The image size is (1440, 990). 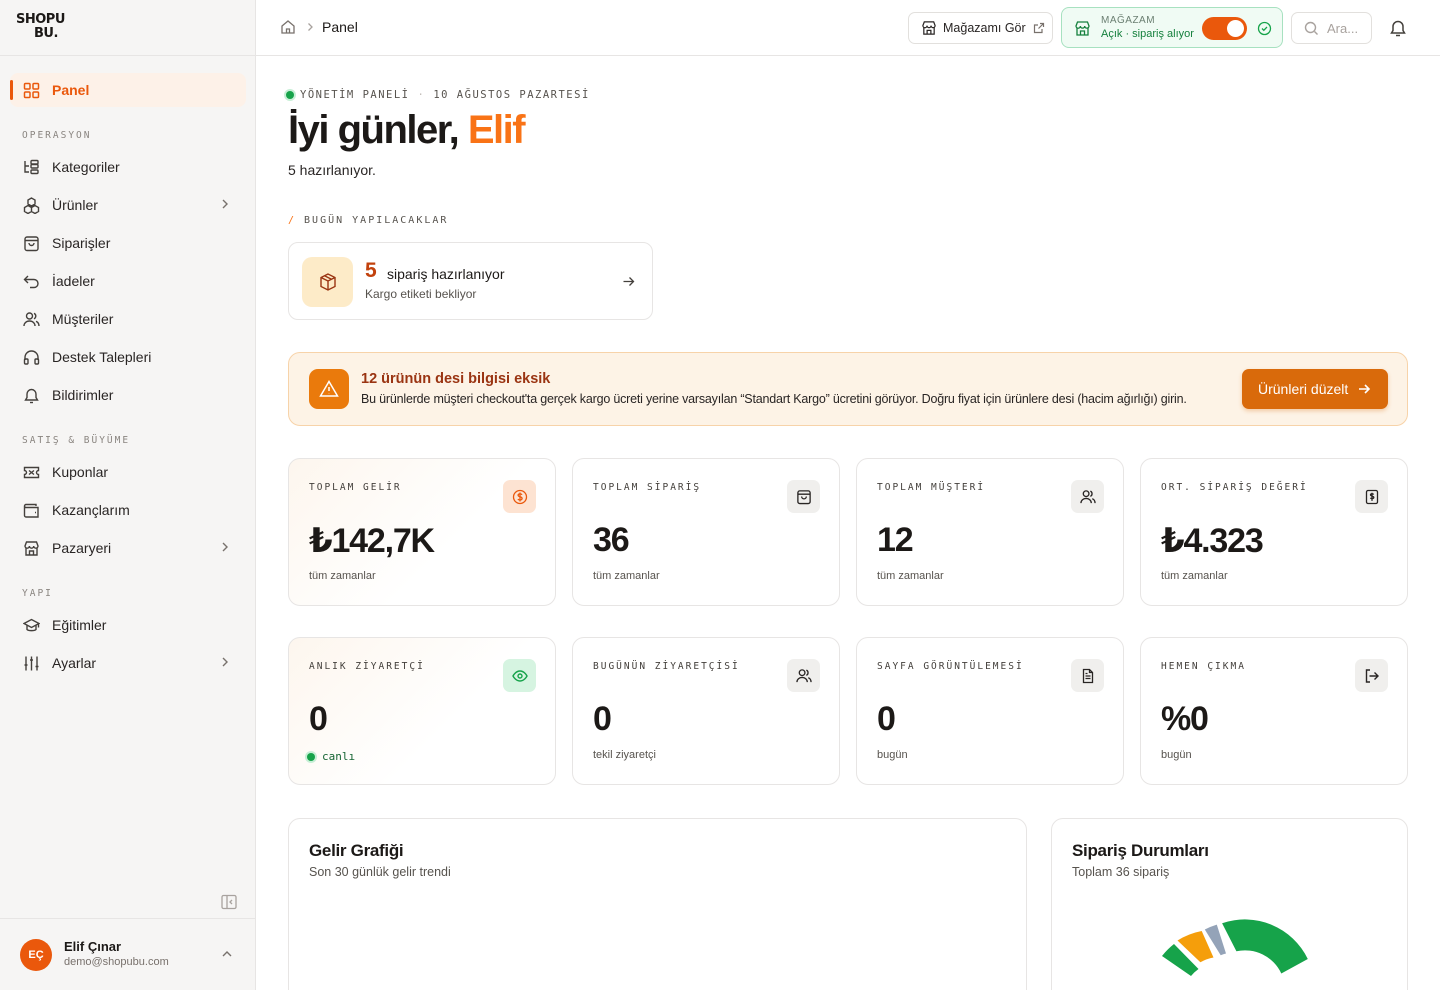 What do you see at coordinates (1265, 946) in the screenshot?
I see `donut-segment-green` at bounding box center [1265, 946].